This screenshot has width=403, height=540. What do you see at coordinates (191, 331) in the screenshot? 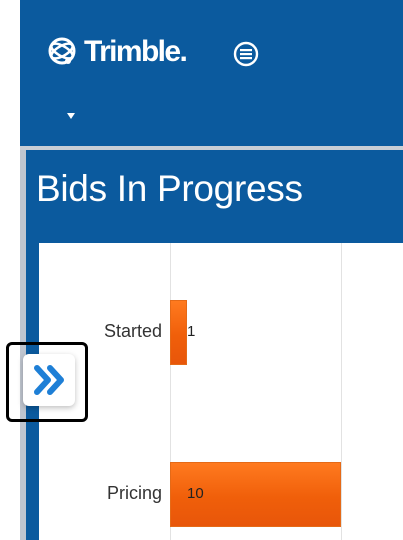
I see `bar-value-label: 1` at bounding box center [191, 331].